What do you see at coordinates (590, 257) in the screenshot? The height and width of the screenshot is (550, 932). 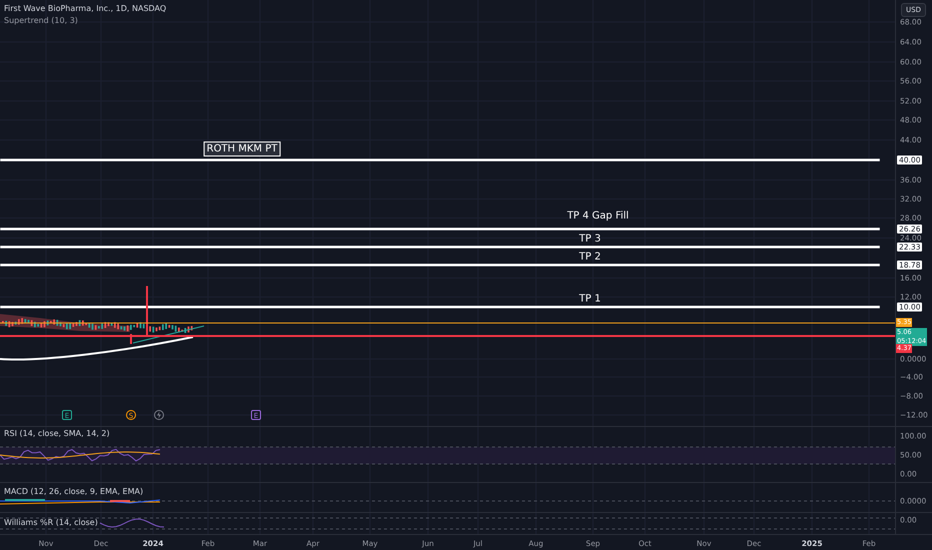 I see `level-label: TP 2` at bounding box center [590, 257].